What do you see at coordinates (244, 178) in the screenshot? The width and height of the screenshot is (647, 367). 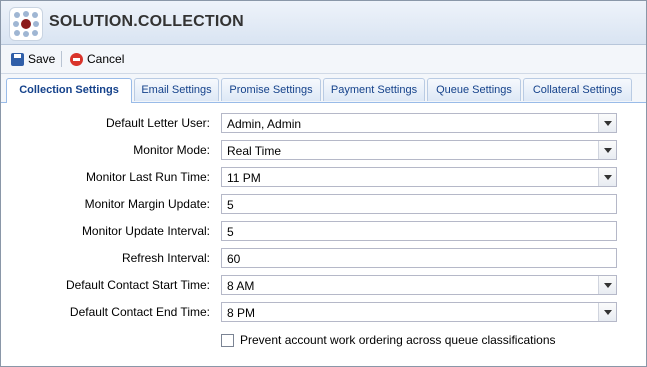 I see `monitor-last-run-time-value: 11 PM` at bounding box center [244, 178].